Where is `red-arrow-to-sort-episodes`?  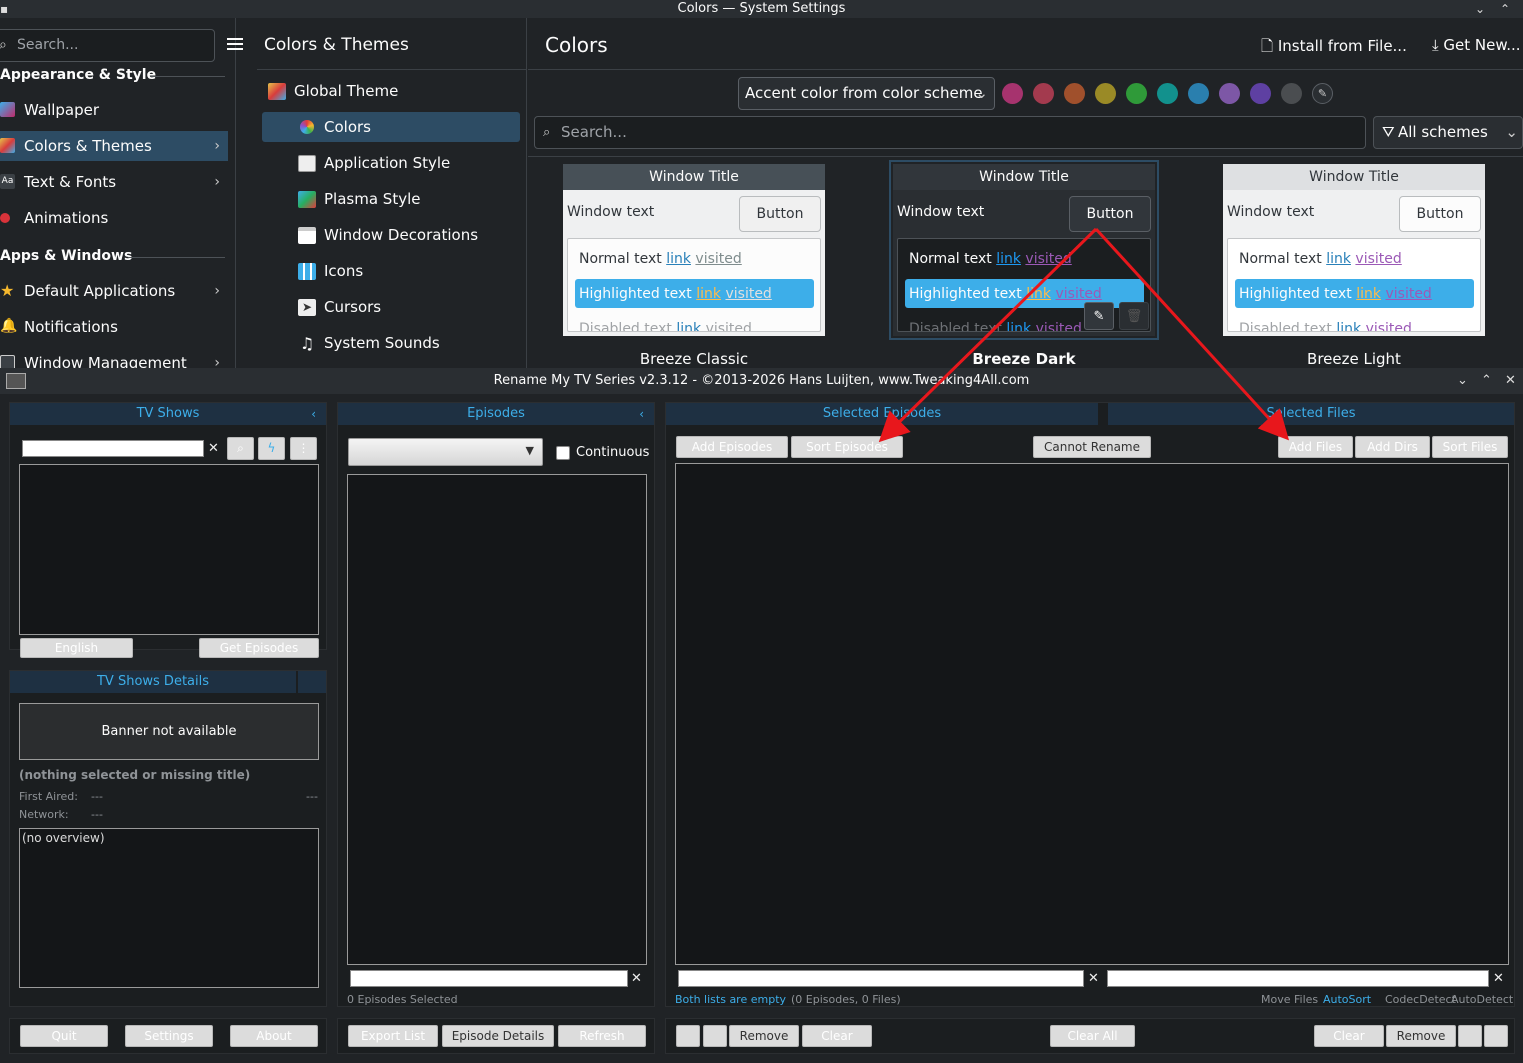 red-arrow-to-sort-episodes is located at coordinates (988, 335).